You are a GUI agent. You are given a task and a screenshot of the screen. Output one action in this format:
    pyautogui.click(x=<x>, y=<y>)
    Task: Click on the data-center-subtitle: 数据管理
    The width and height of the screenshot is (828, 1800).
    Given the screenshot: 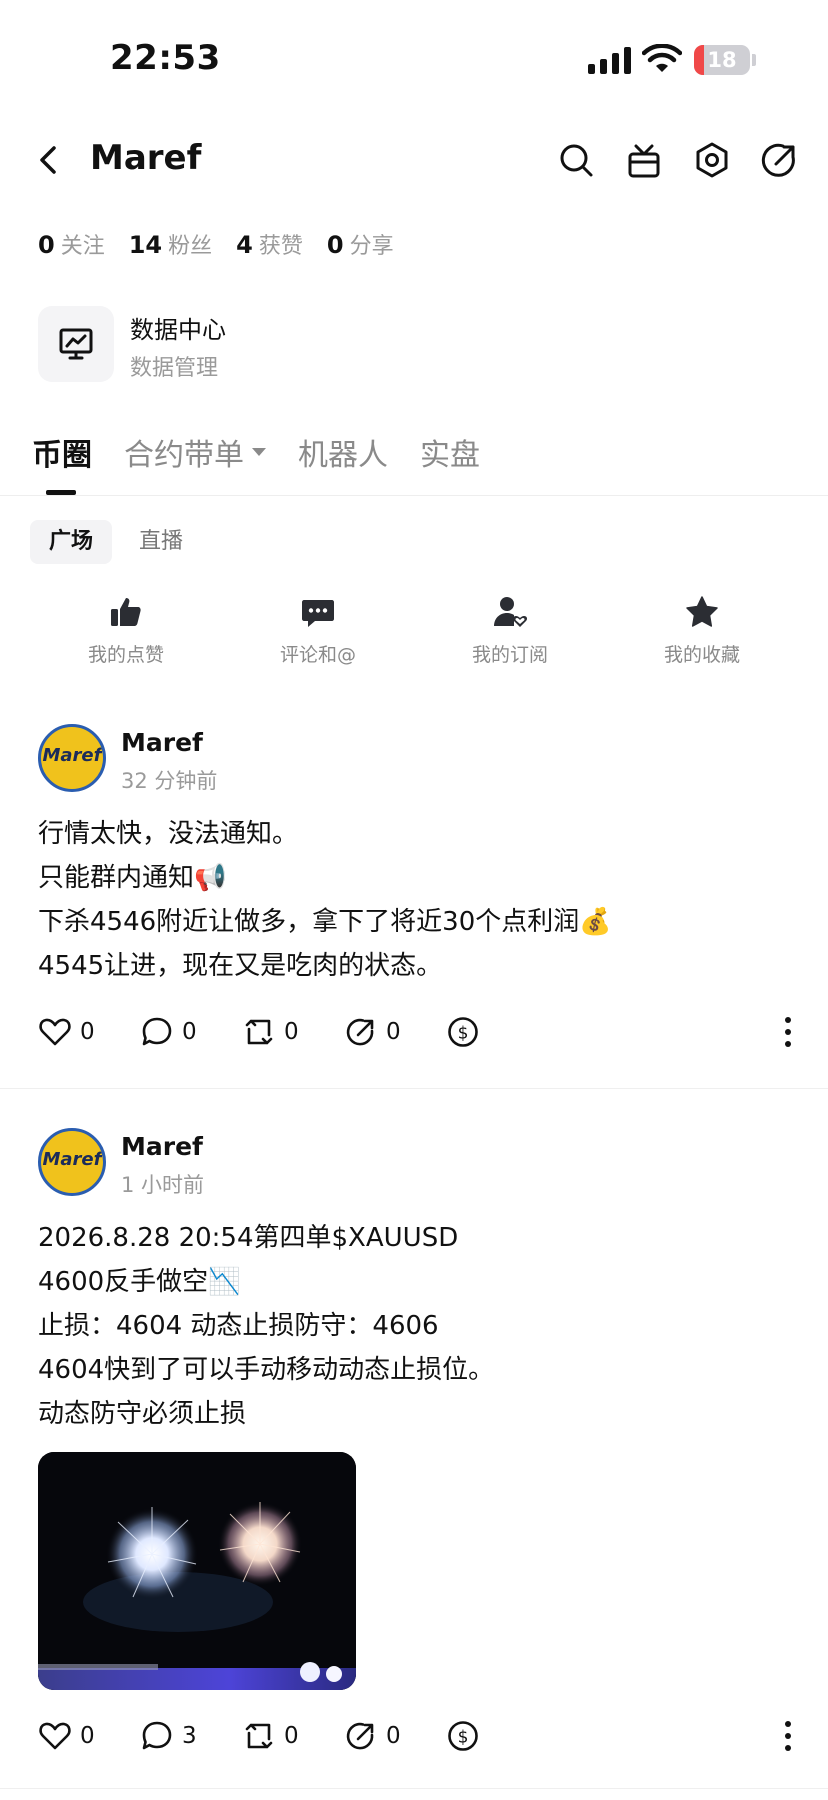 What is the action you would take?
    pyautogui.click(x=174, y=368)
    